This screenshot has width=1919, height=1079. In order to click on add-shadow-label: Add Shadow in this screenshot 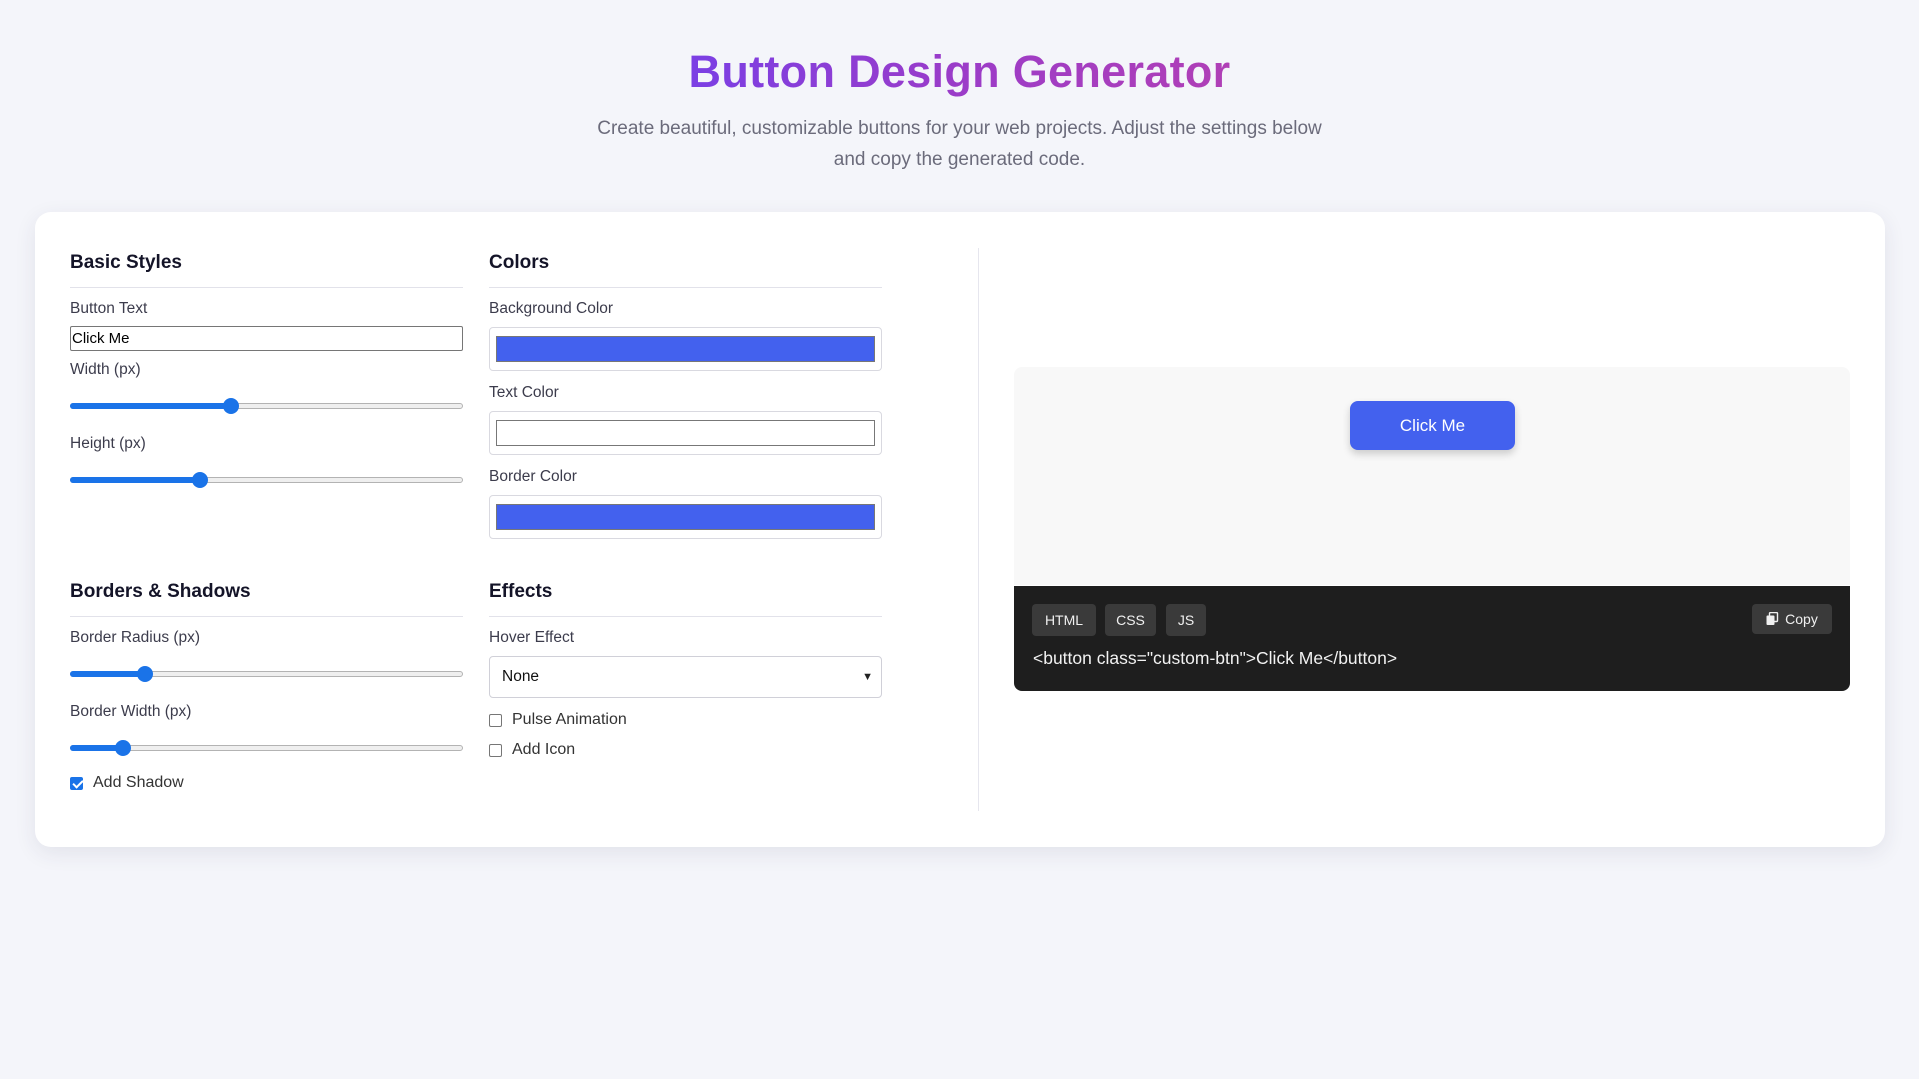, I will do `click(138, 782)`.